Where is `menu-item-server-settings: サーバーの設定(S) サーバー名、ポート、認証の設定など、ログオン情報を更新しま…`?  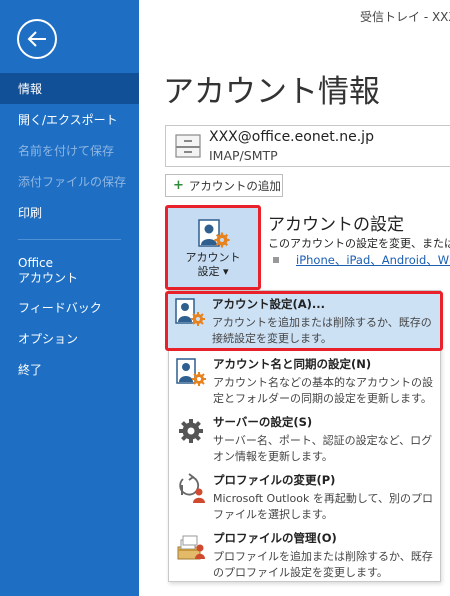
menu-item-server-settings: サーバーの設定(S) サーバー名、ポート、認証の設定など、ログオン情報を更新しま… is located at coordinates (304, 439).